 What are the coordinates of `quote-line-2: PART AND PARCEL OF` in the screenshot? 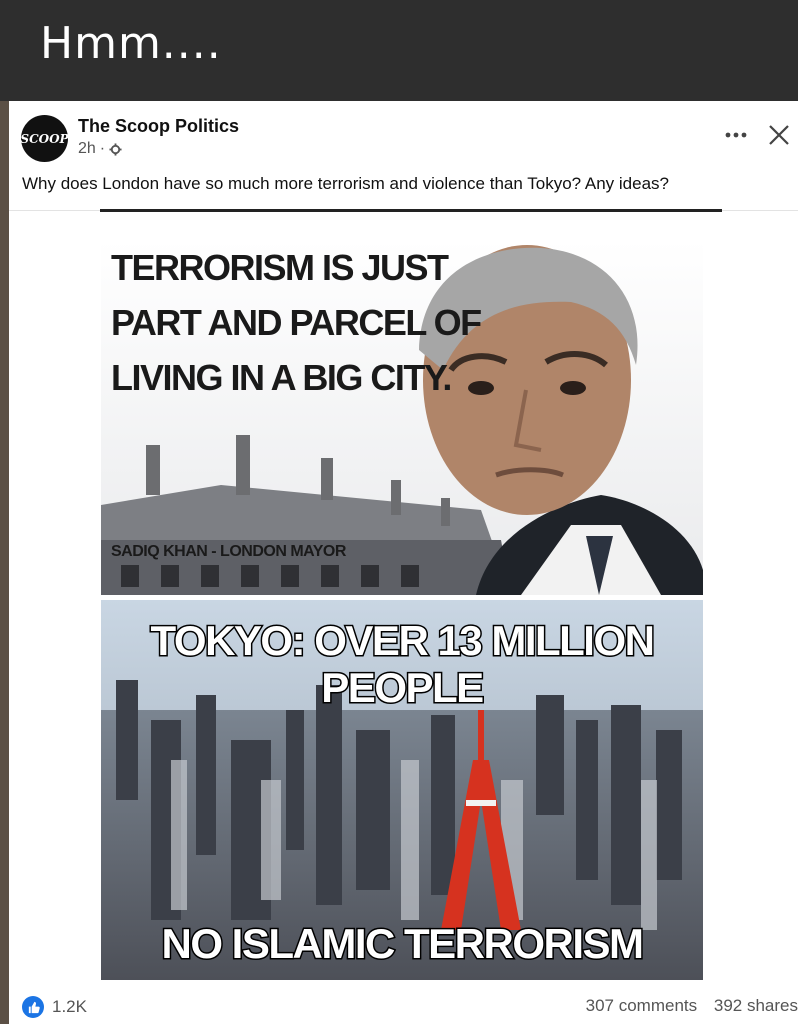 It's located at (296, 322).